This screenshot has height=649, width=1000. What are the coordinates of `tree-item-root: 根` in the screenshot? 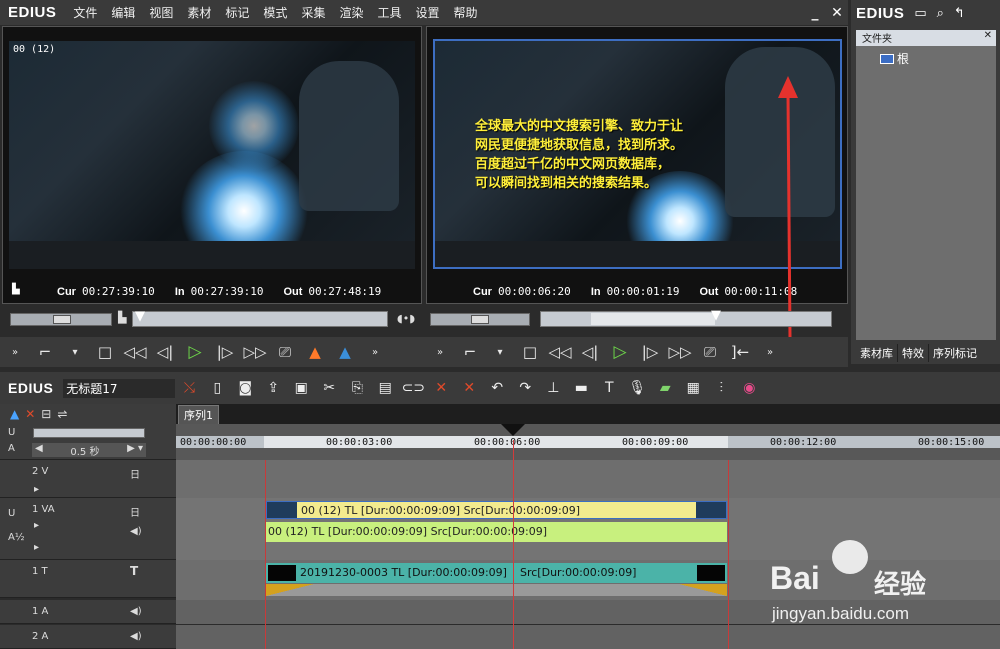 It's located at (926, 56).